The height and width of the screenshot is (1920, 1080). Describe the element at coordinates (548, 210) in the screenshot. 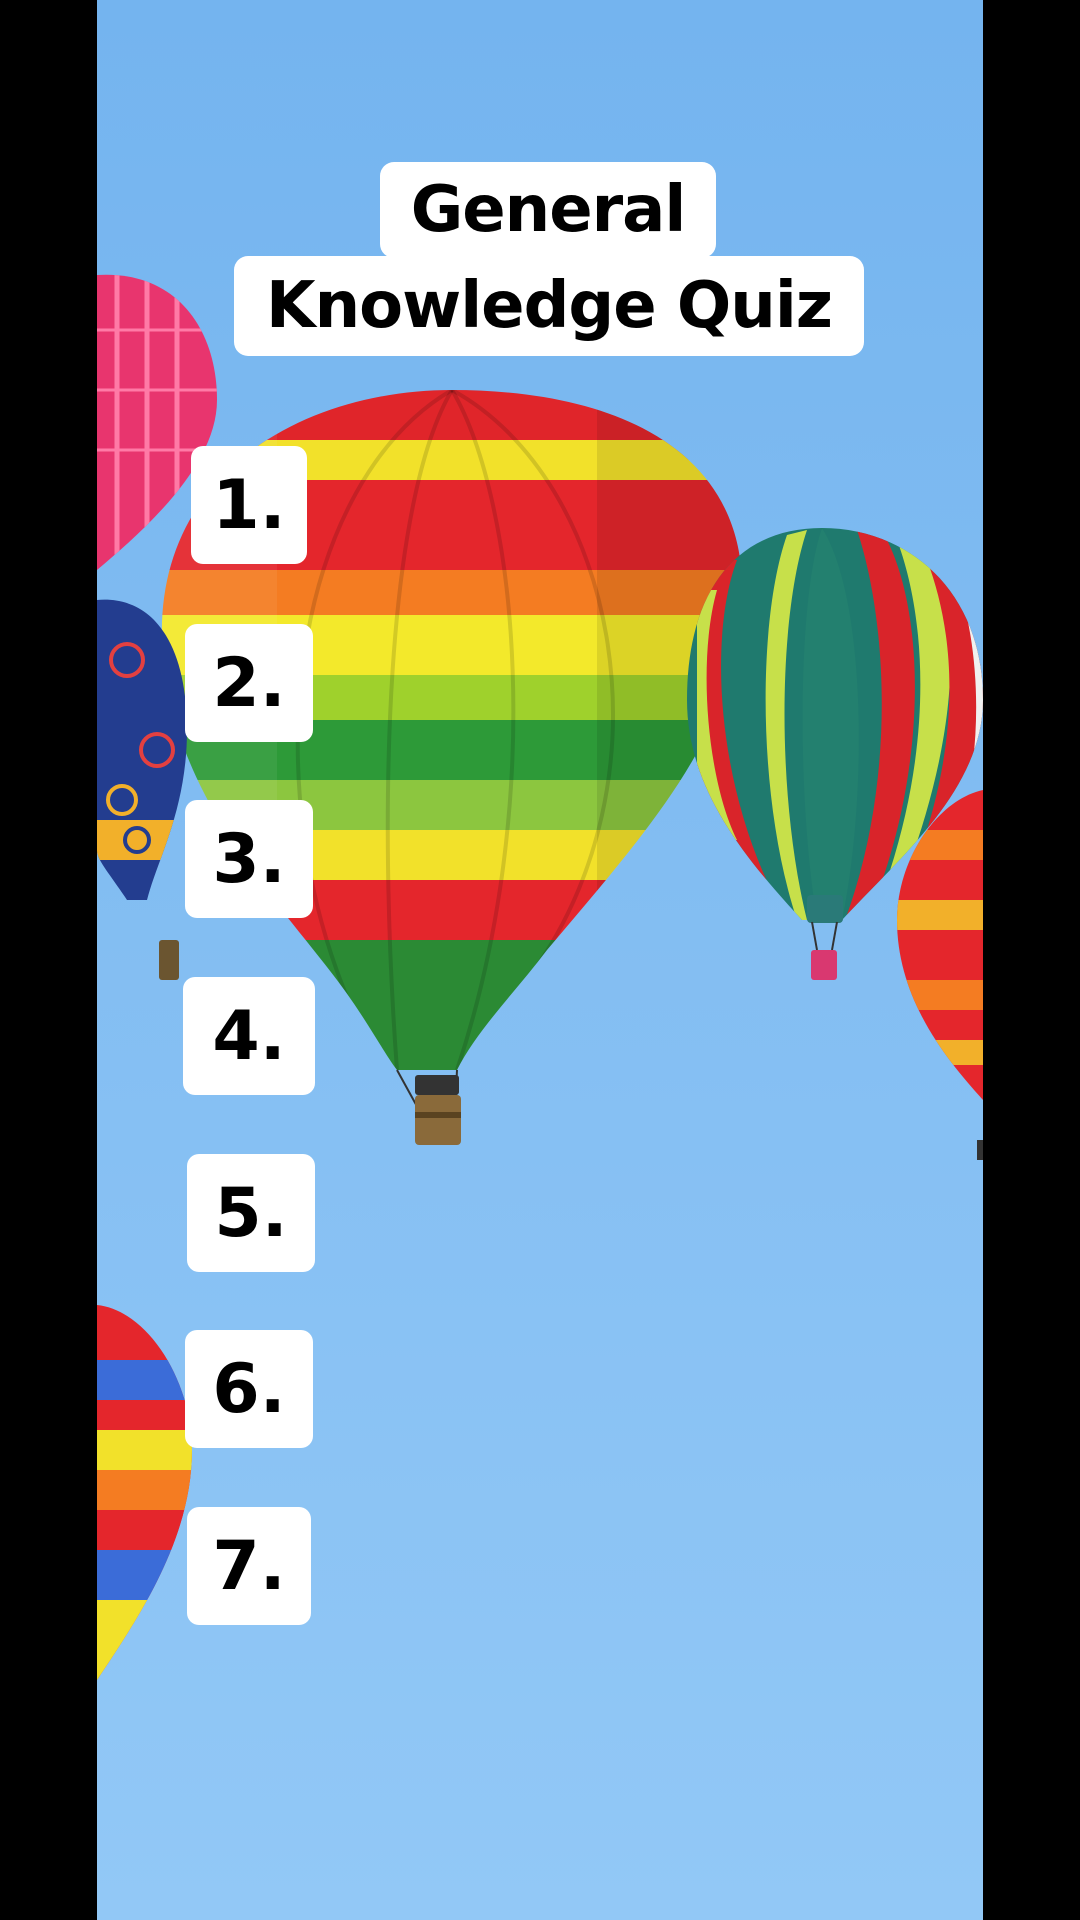

I see `quiz-title-line-1: General` at that location.